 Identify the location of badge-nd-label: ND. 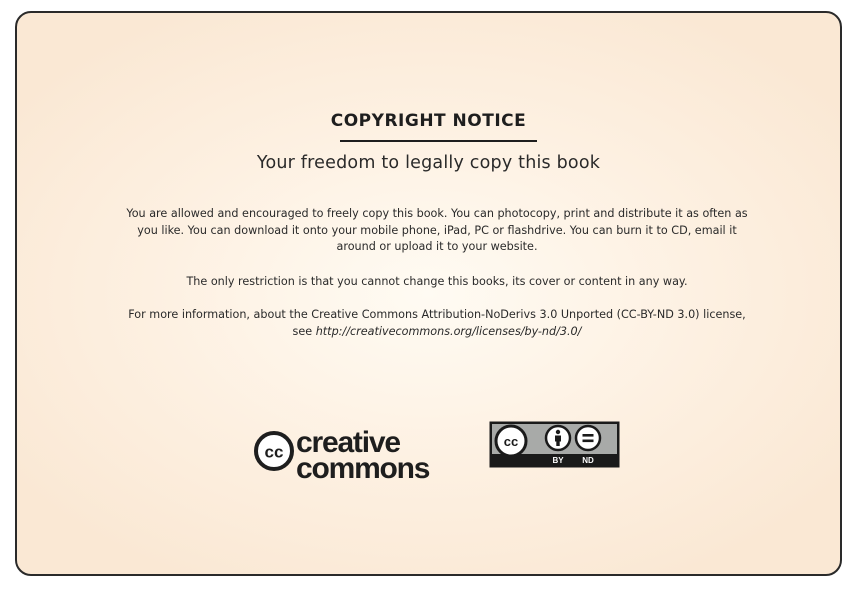
(588, 460).